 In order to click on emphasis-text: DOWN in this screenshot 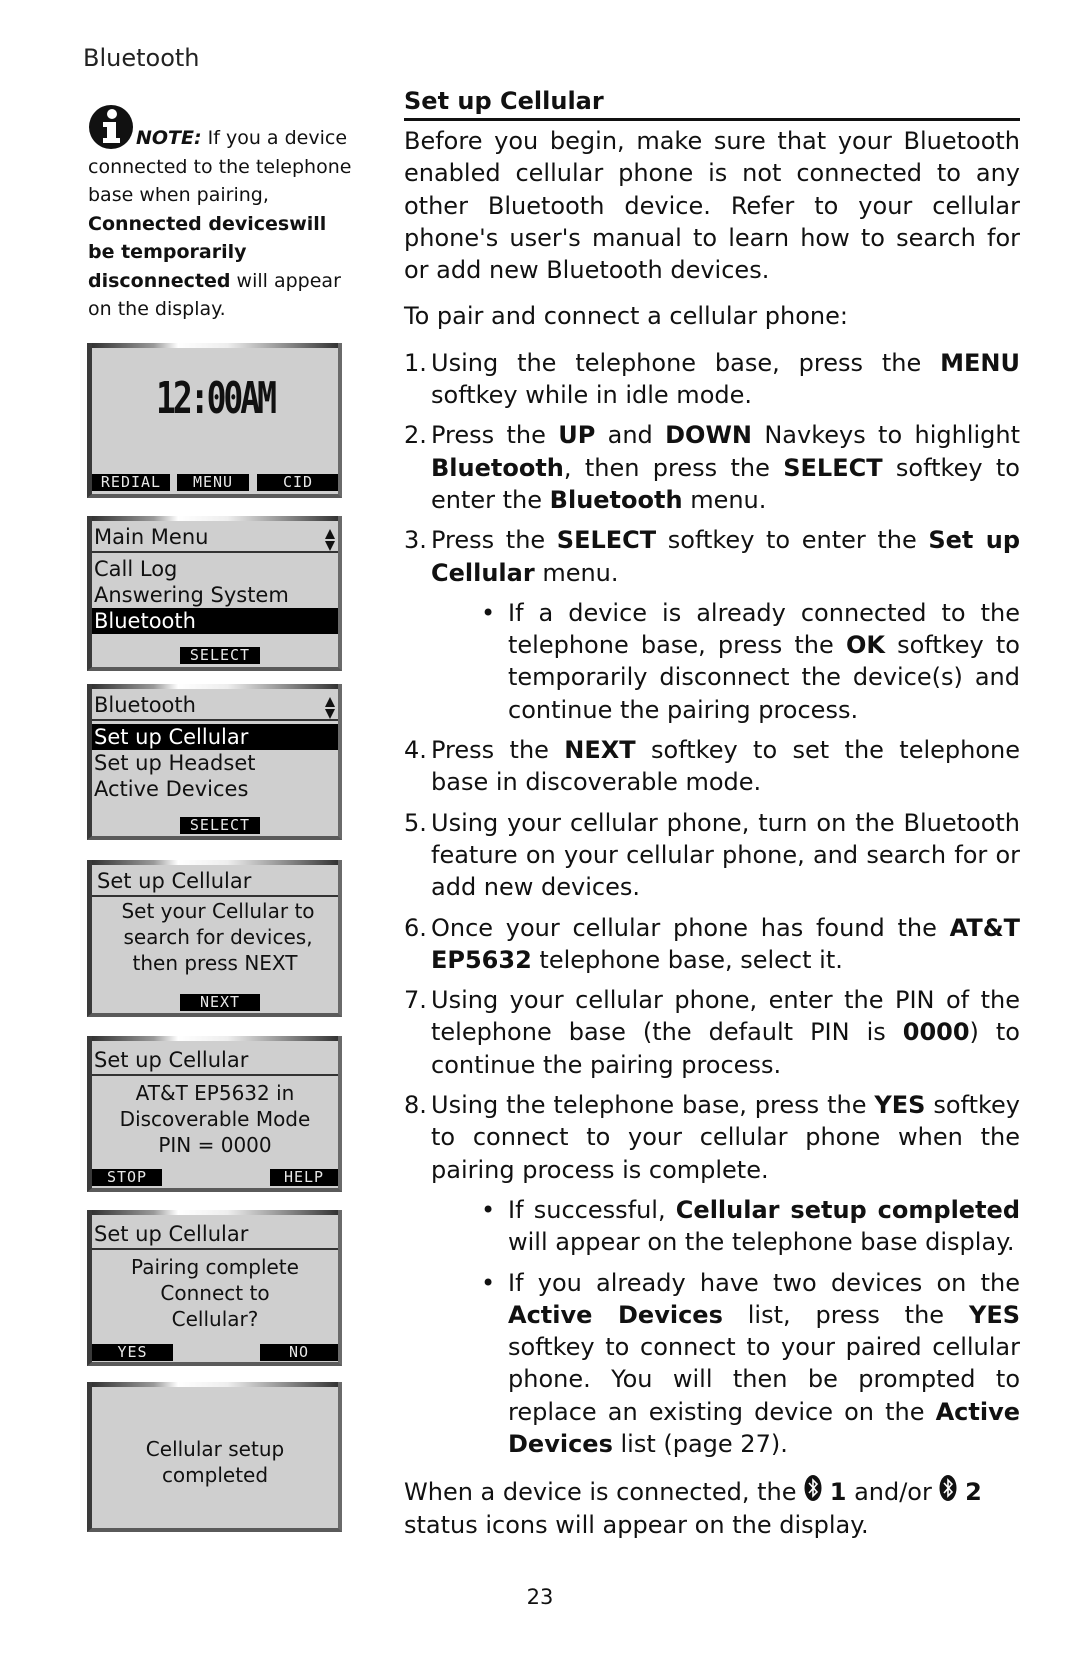, I will do `click(709, 435)`.